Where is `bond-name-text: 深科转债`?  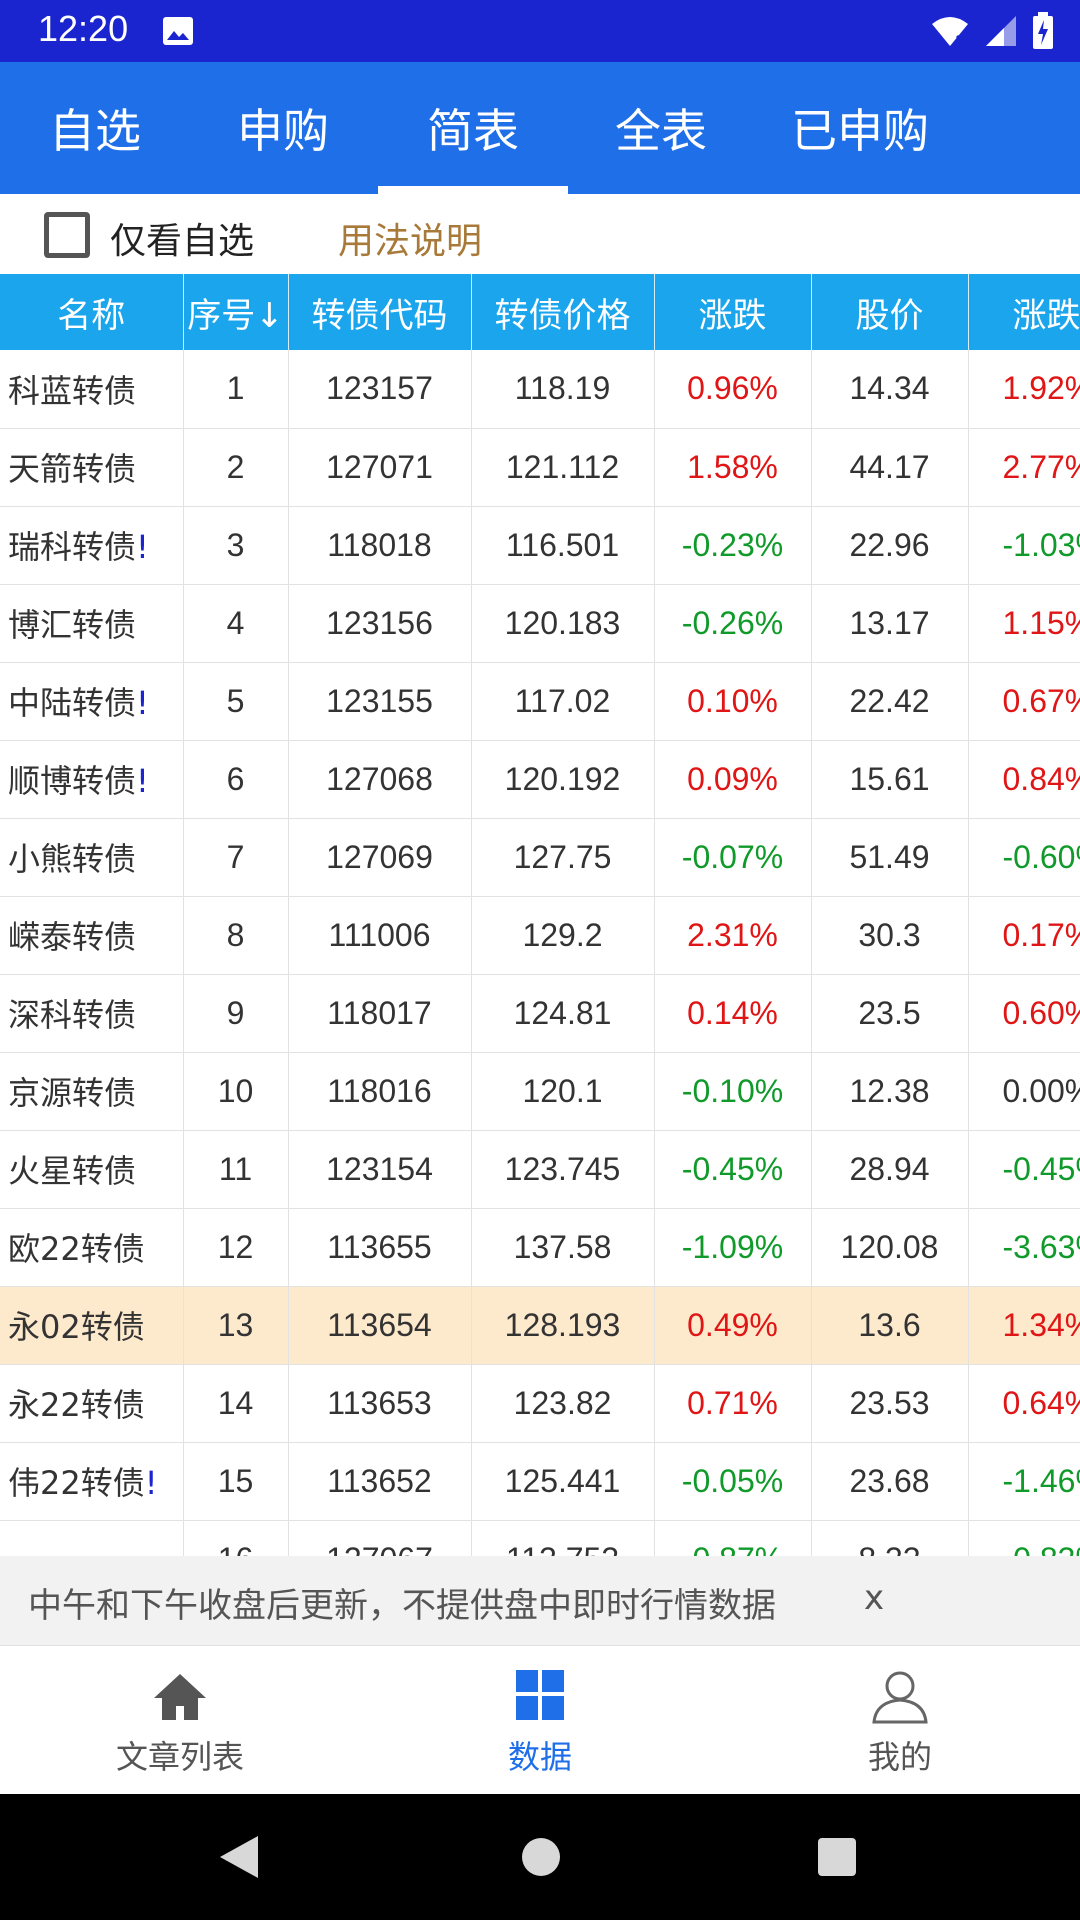
bond-name-text: 深科转债 is located at coordinates (72, 1015).